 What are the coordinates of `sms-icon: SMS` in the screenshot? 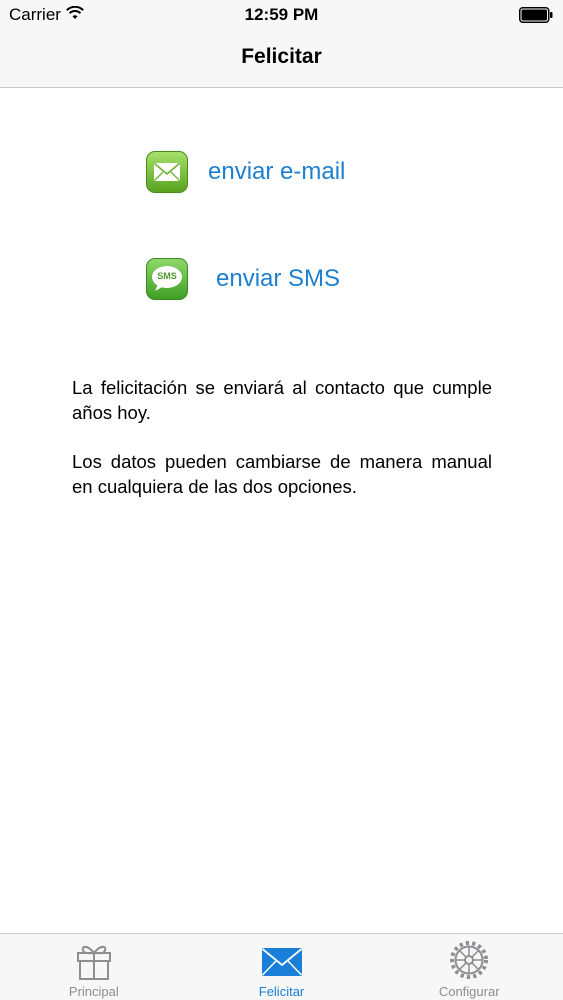 It's located at (167, 279).